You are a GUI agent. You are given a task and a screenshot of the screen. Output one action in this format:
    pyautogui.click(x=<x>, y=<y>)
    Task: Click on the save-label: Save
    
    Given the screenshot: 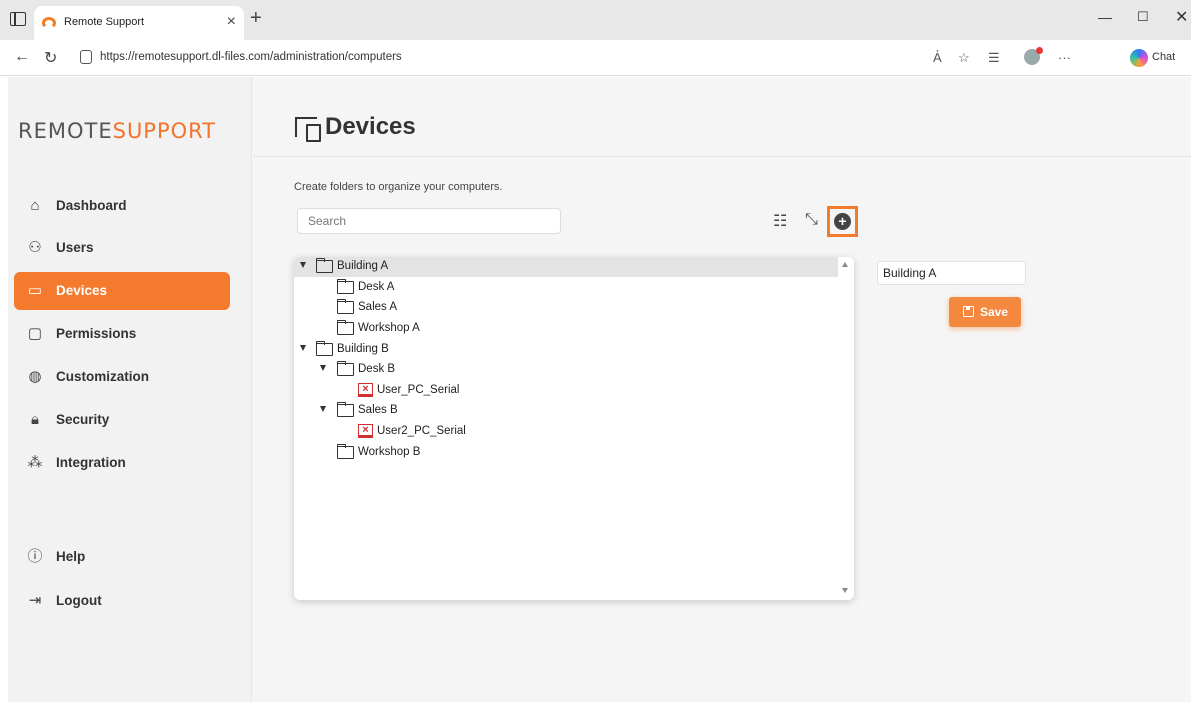 What is the action you would take?
    pyautogui.click(x=994, y=312)
    